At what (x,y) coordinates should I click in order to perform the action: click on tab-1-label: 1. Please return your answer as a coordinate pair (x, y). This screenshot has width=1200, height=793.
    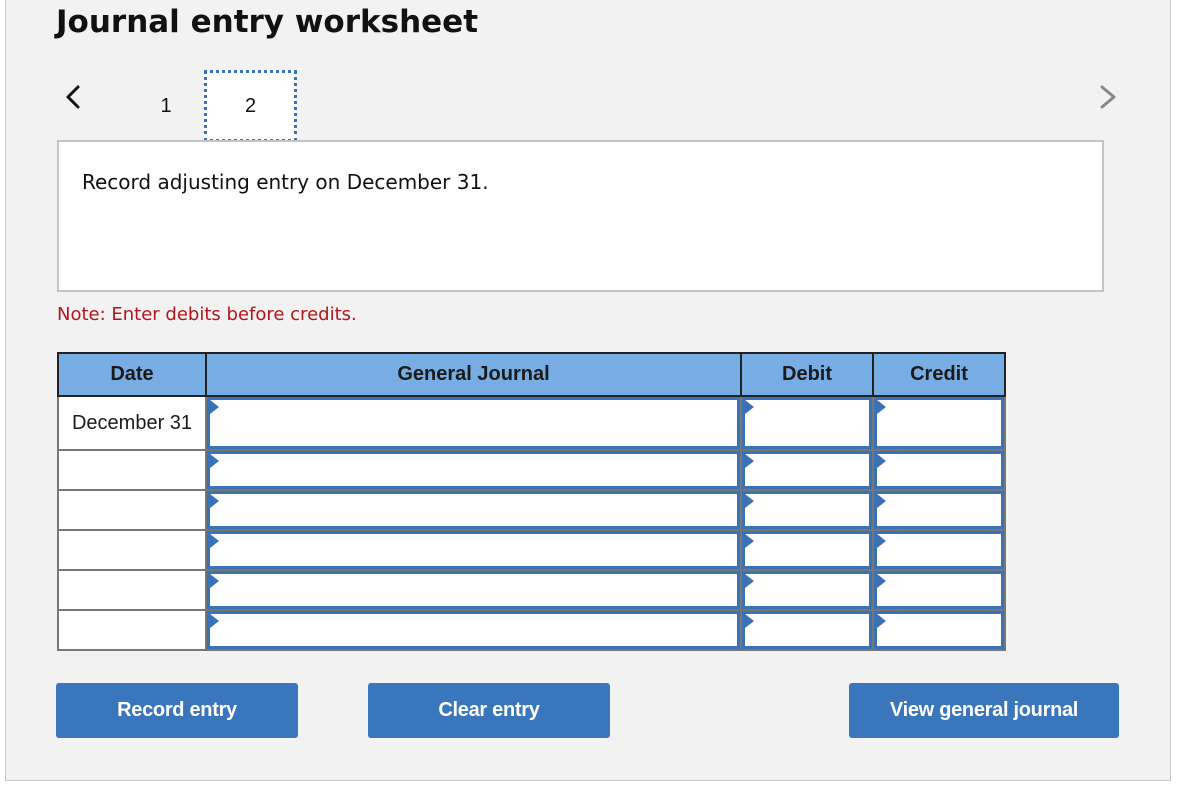
    Looking at the image, I should click on (166, 105).